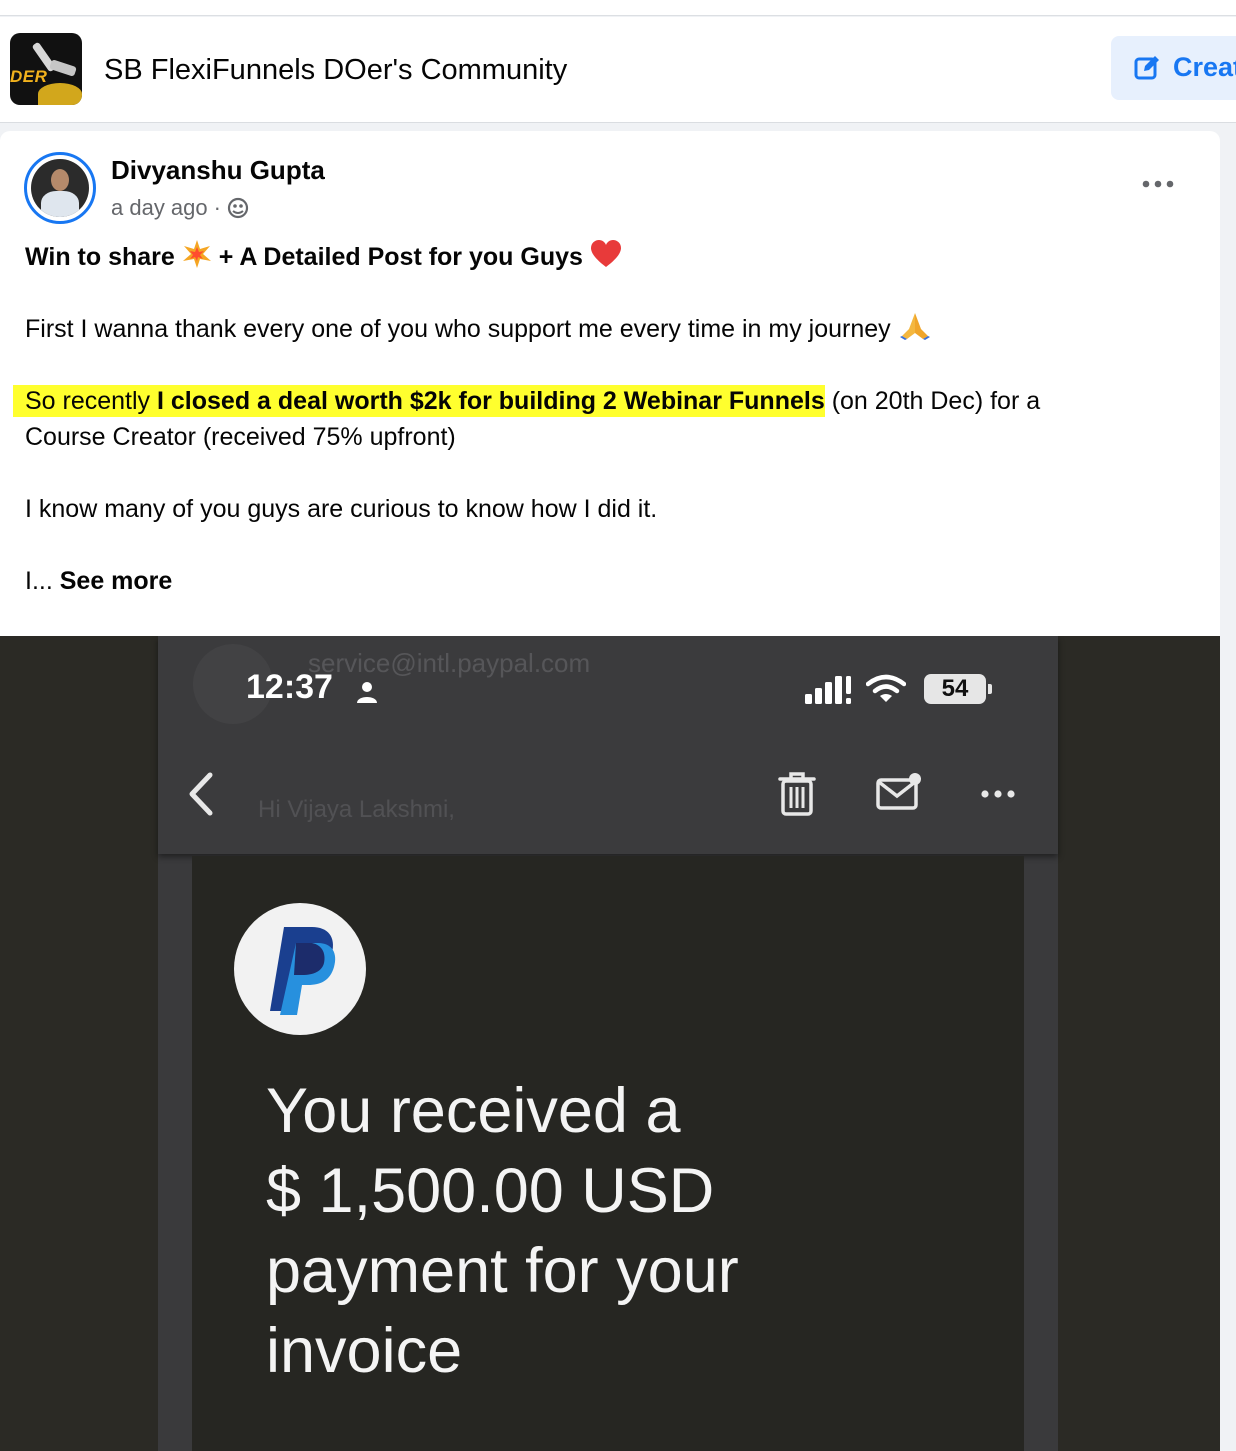 This screenshot has width=1236, height=1451. Describe the element at coordinates (449, 663) in the screenshot. I see `ghost-sender: service@intl.paypal.com` at that location.